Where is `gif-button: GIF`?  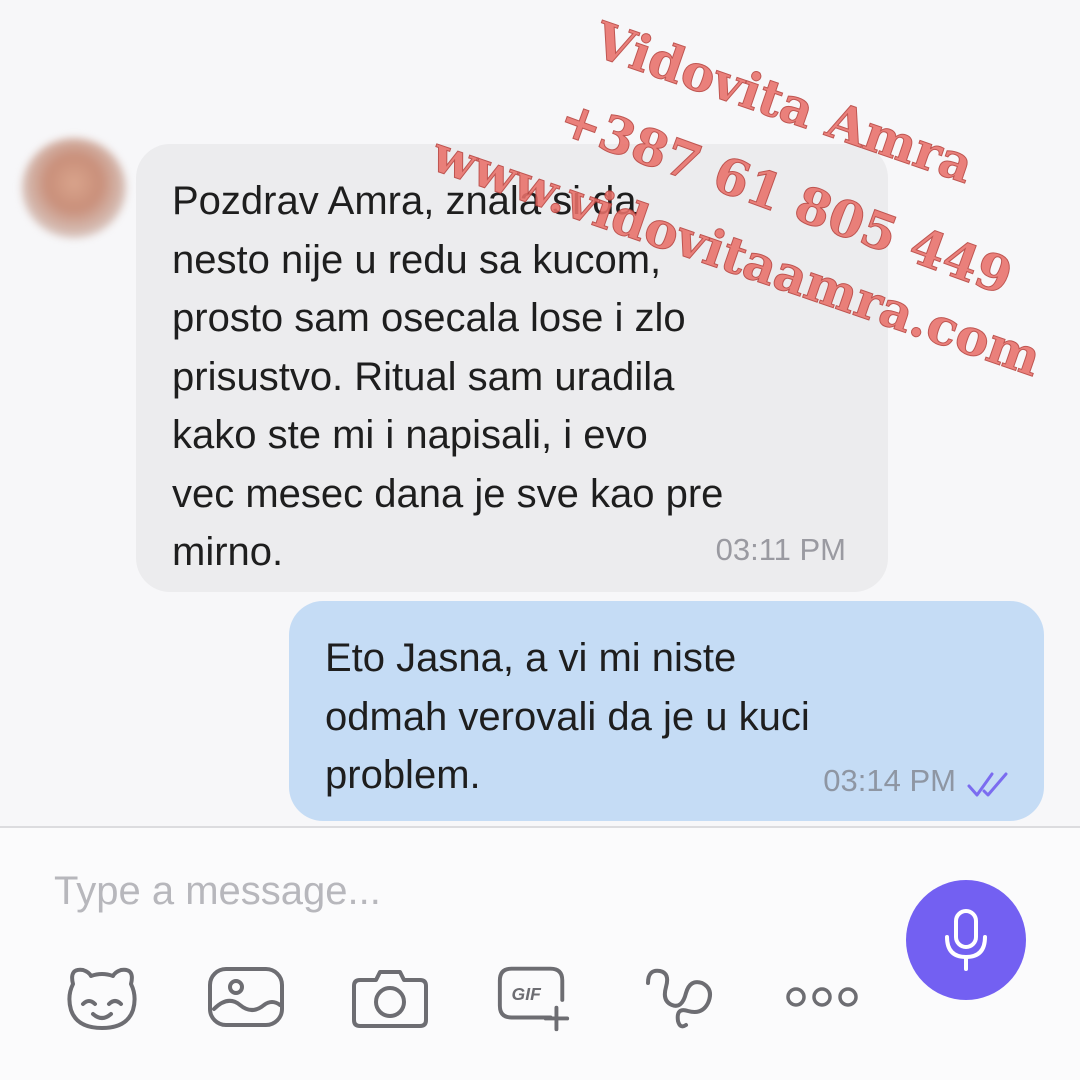 gif-button: GIF is located at coordinates (534, 997).